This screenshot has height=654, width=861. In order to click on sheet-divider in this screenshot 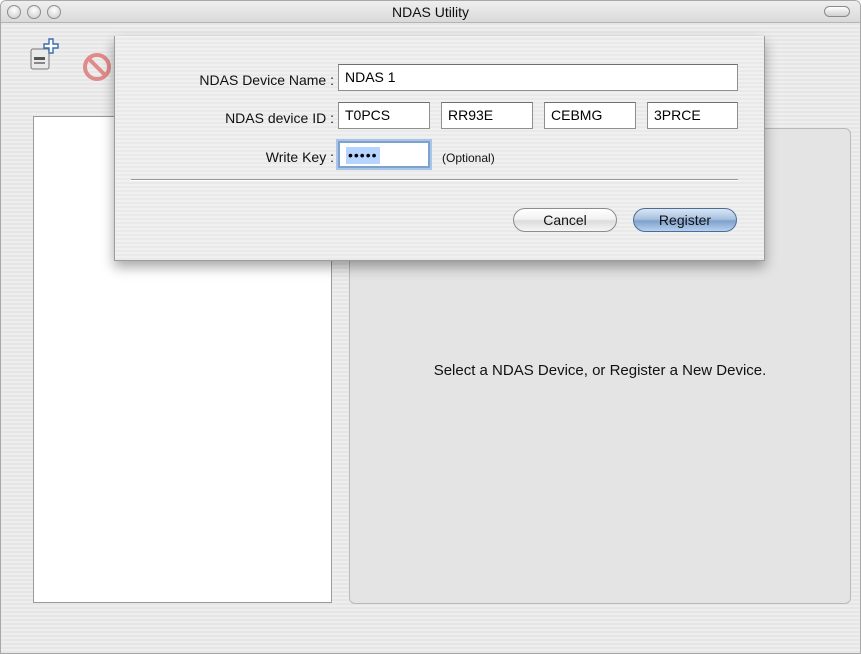, I will do `click(434, 180)`.